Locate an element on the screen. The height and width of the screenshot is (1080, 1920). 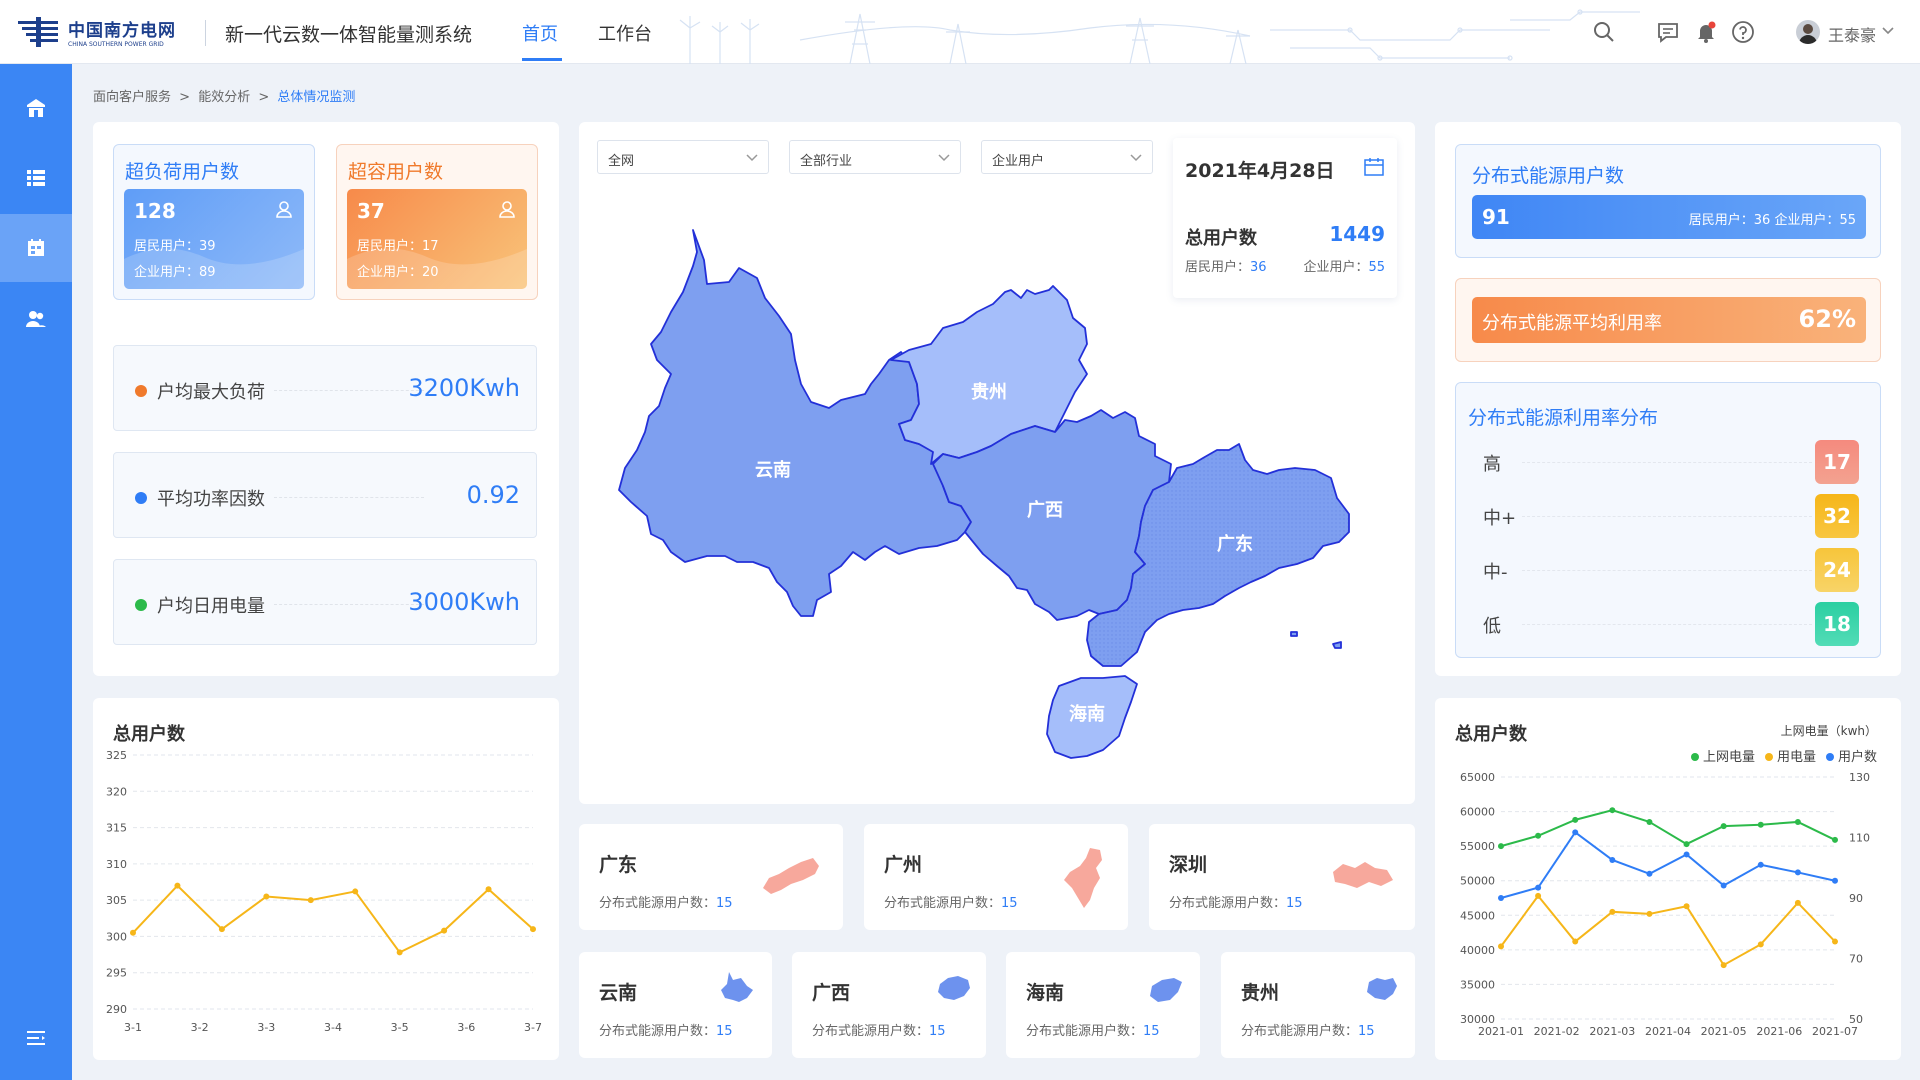
sidebar-item-home is located at coordinates (36, 108).